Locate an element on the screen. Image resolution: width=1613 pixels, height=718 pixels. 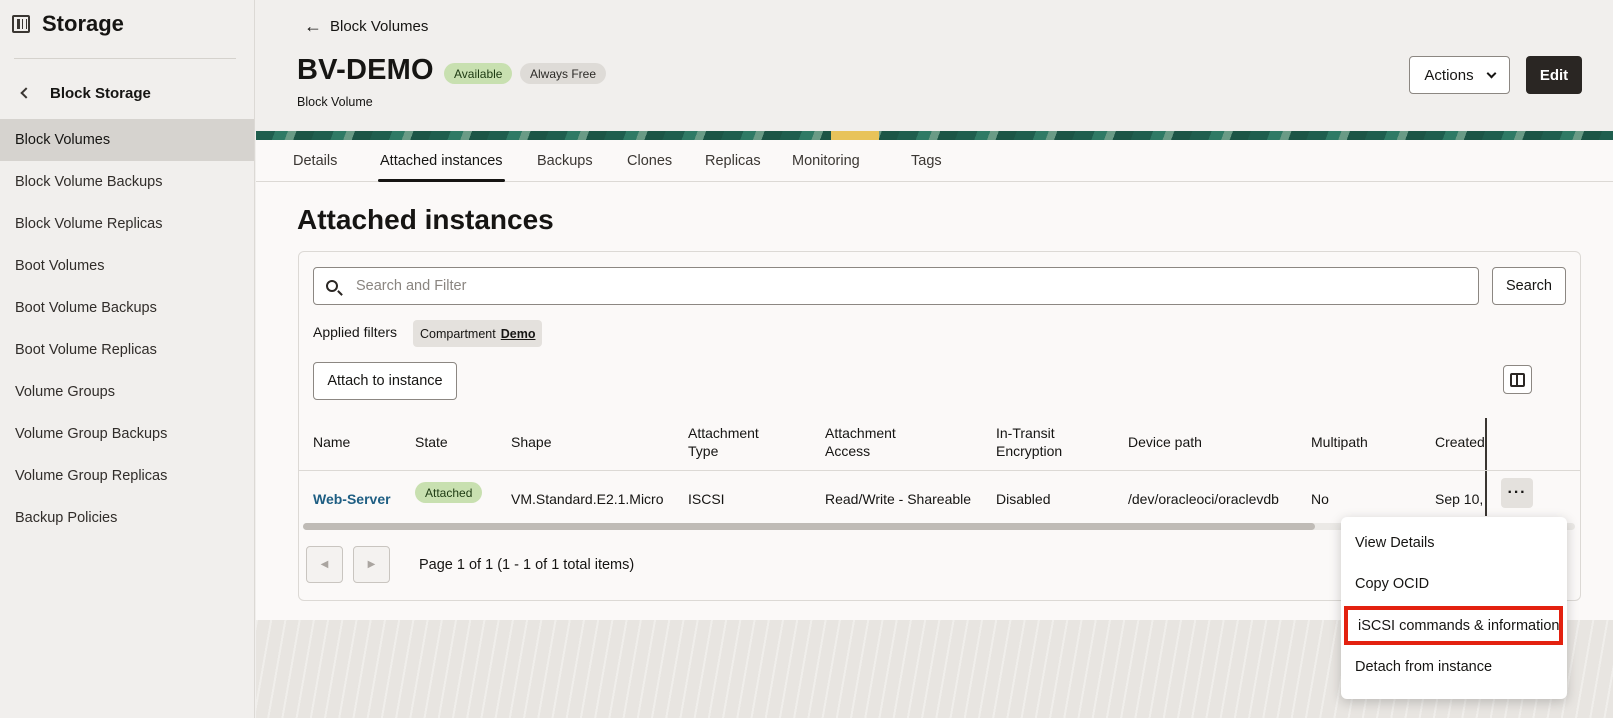
arrow-left-icon: ← is located at coordinates (313, 26).